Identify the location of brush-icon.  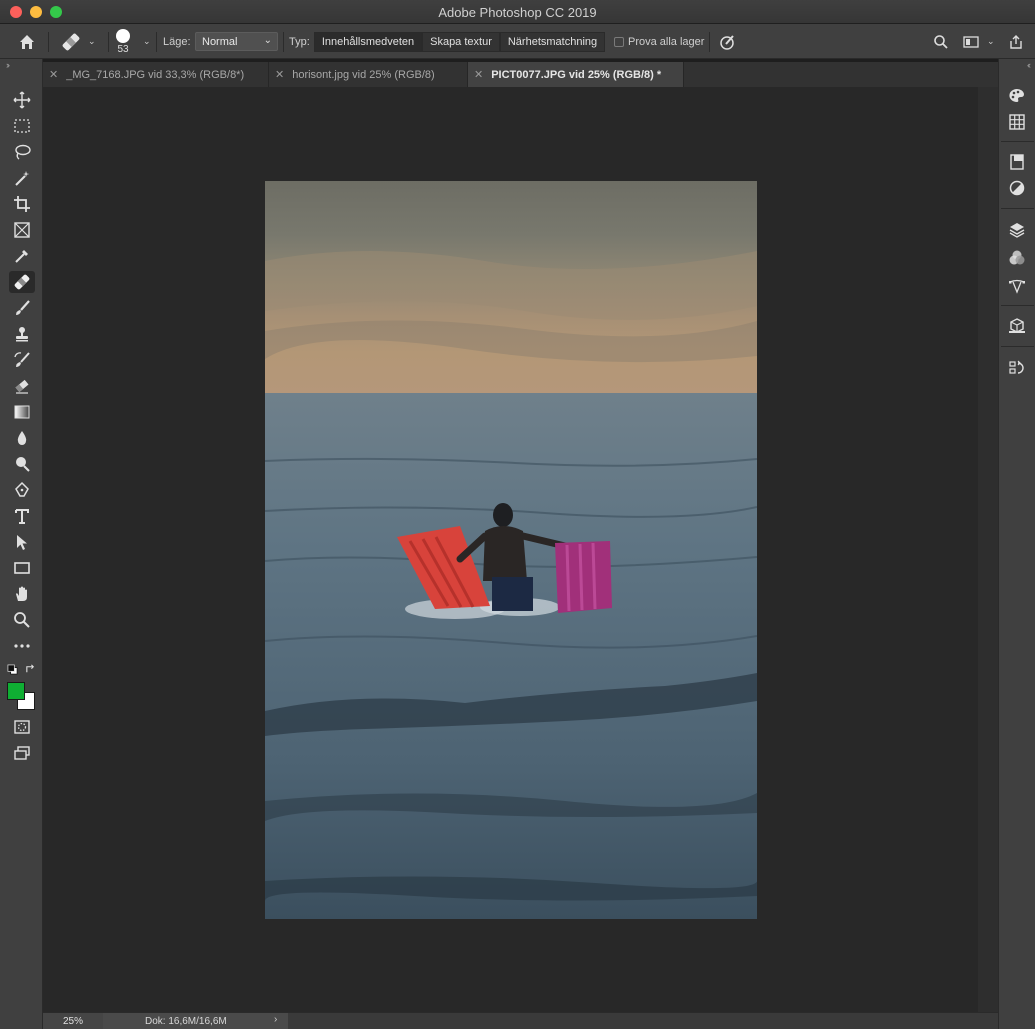
(23, 307).